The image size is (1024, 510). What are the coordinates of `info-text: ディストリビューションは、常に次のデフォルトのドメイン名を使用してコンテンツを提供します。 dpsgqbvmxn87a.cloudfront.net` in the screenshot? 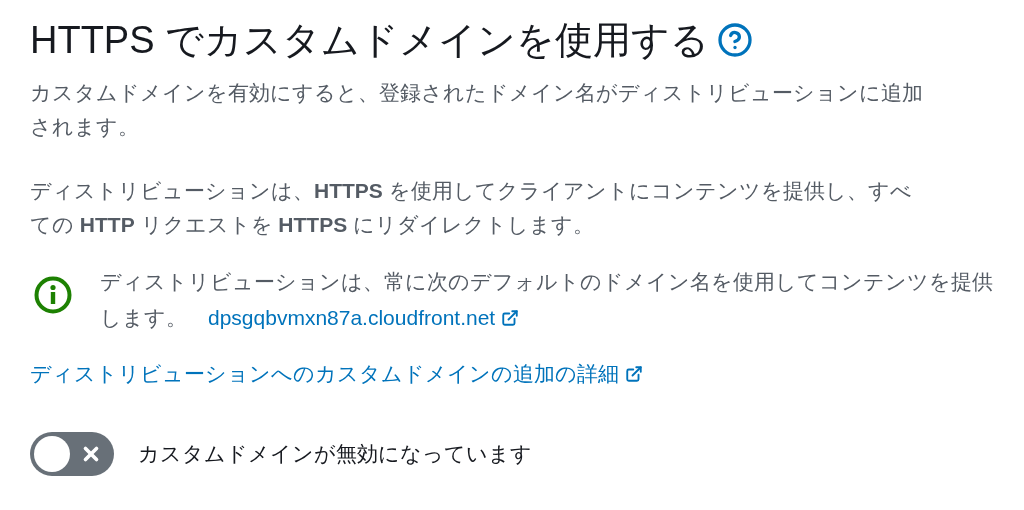 It's located at (550, 300).